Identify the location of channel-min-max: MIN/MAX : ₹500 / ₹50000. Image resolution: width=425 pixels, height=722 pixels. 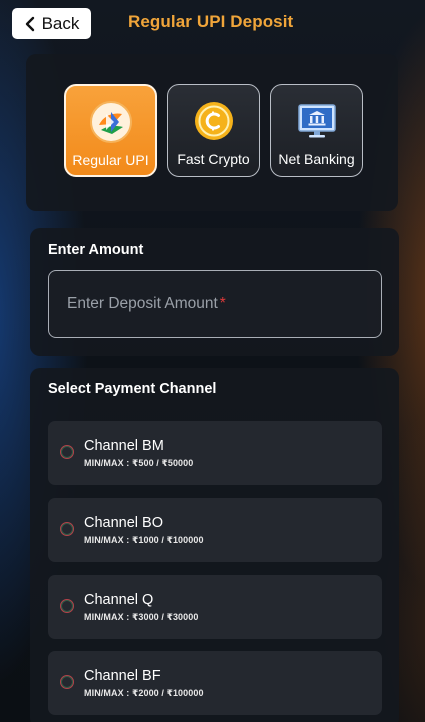
(139, 463).